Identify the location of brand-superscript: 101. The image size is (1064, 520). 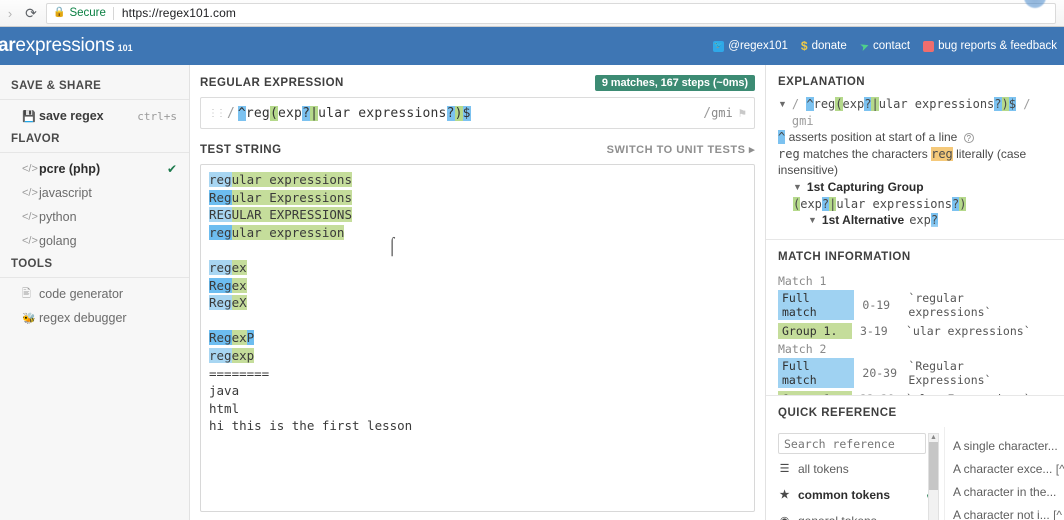
(125, 48).